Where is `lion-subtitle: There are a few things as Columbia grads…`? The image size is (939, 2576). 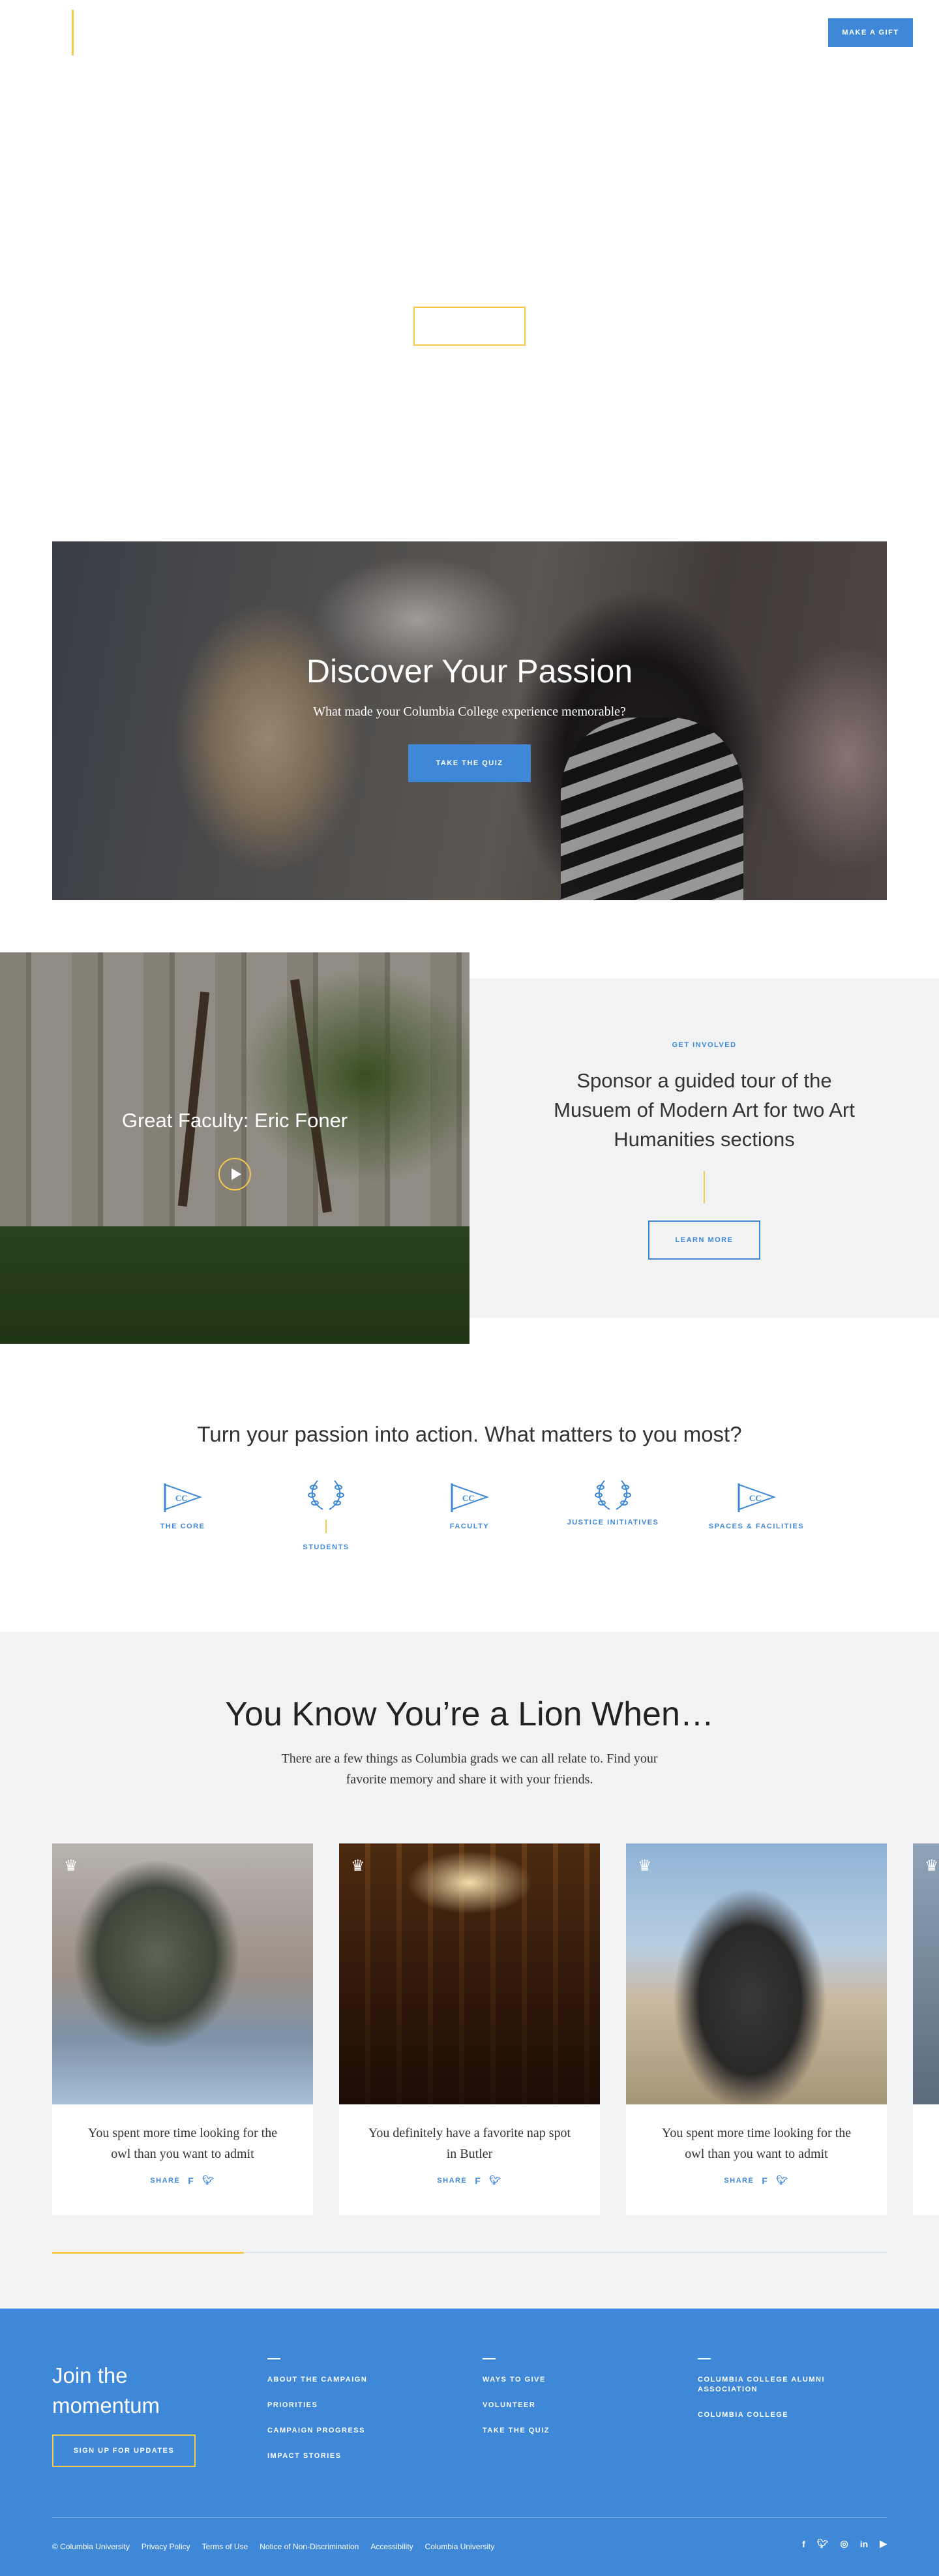
lion-subtitle: There are a few things as Columbia grads… is located at coordinates (469, 1769).